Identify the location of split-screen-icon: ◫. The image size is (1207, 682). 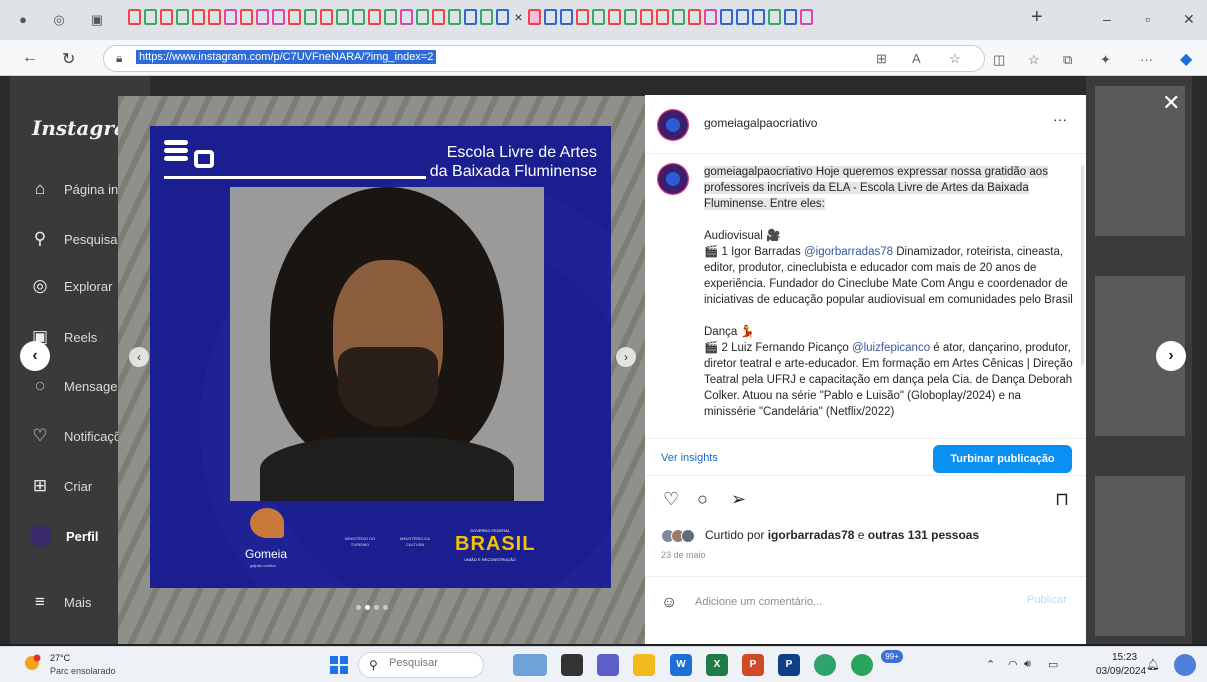
(999, 60).